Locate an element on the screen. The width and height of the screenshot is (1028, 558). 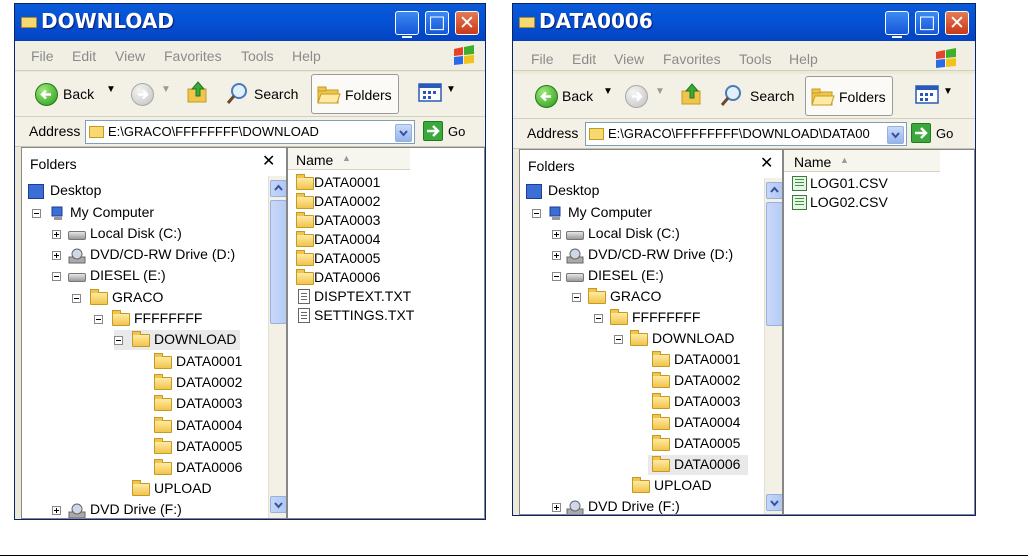
views-button: ▼ is located at coordinates (936, 96).